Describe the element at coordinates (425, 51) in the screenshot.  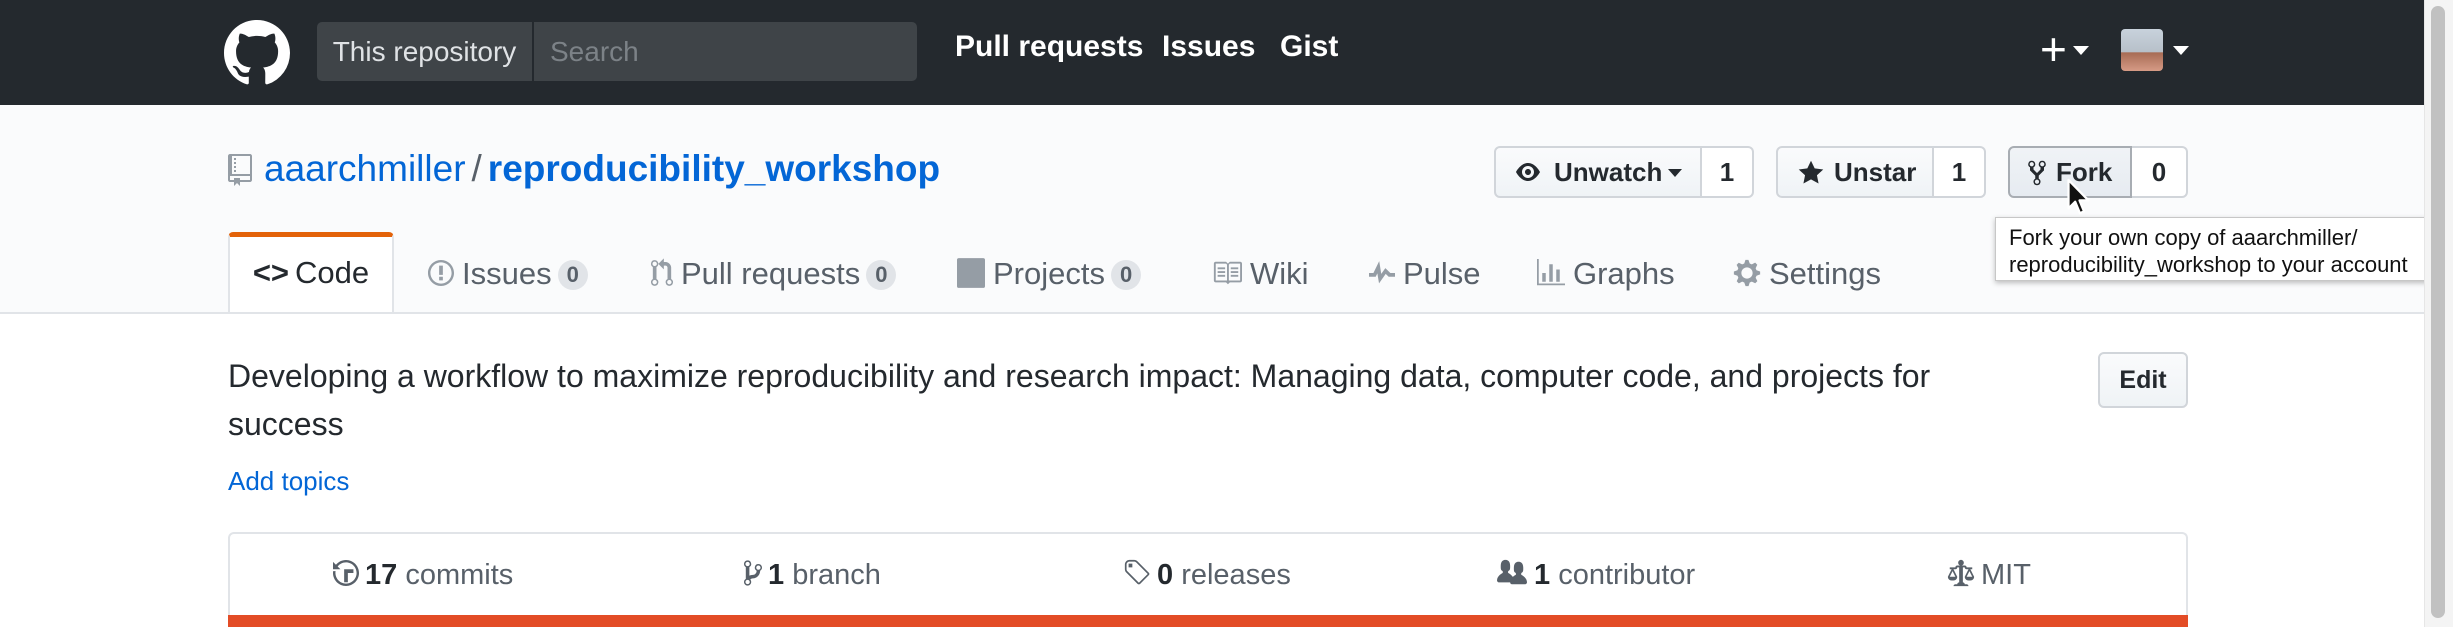
I see `search-scope-label: This repository` at that location.